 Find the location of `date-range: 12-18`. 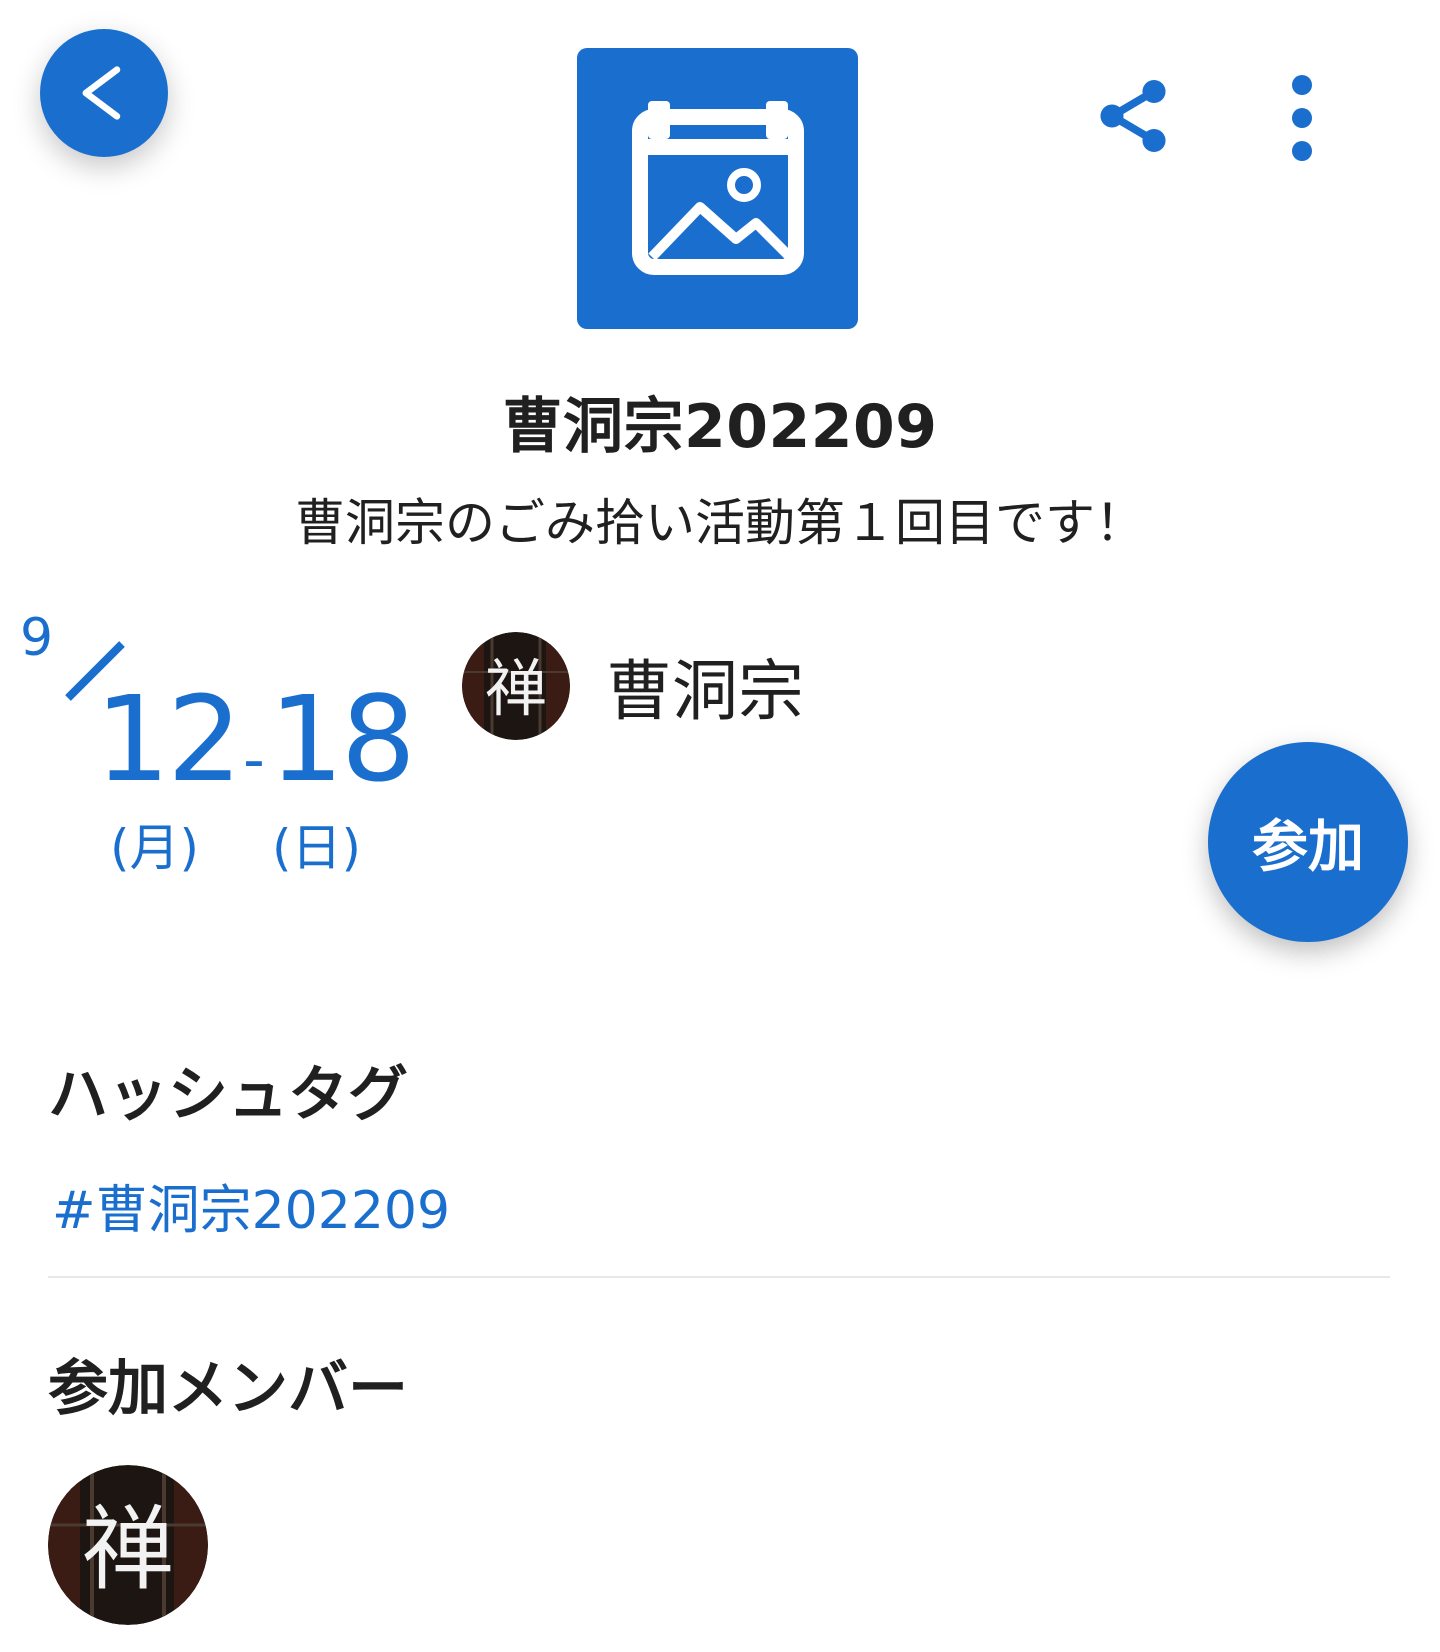

date-range: 12-18 is located at coordinates (255, 739).